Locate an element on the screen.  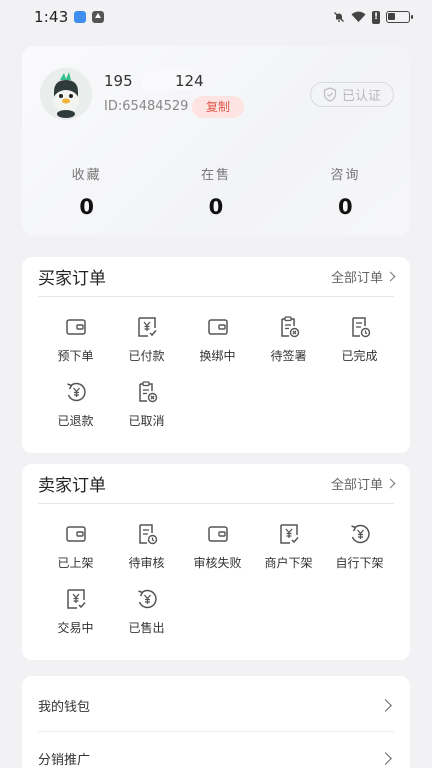
grid-label: 交易中 is located at coordinates (75, 628).